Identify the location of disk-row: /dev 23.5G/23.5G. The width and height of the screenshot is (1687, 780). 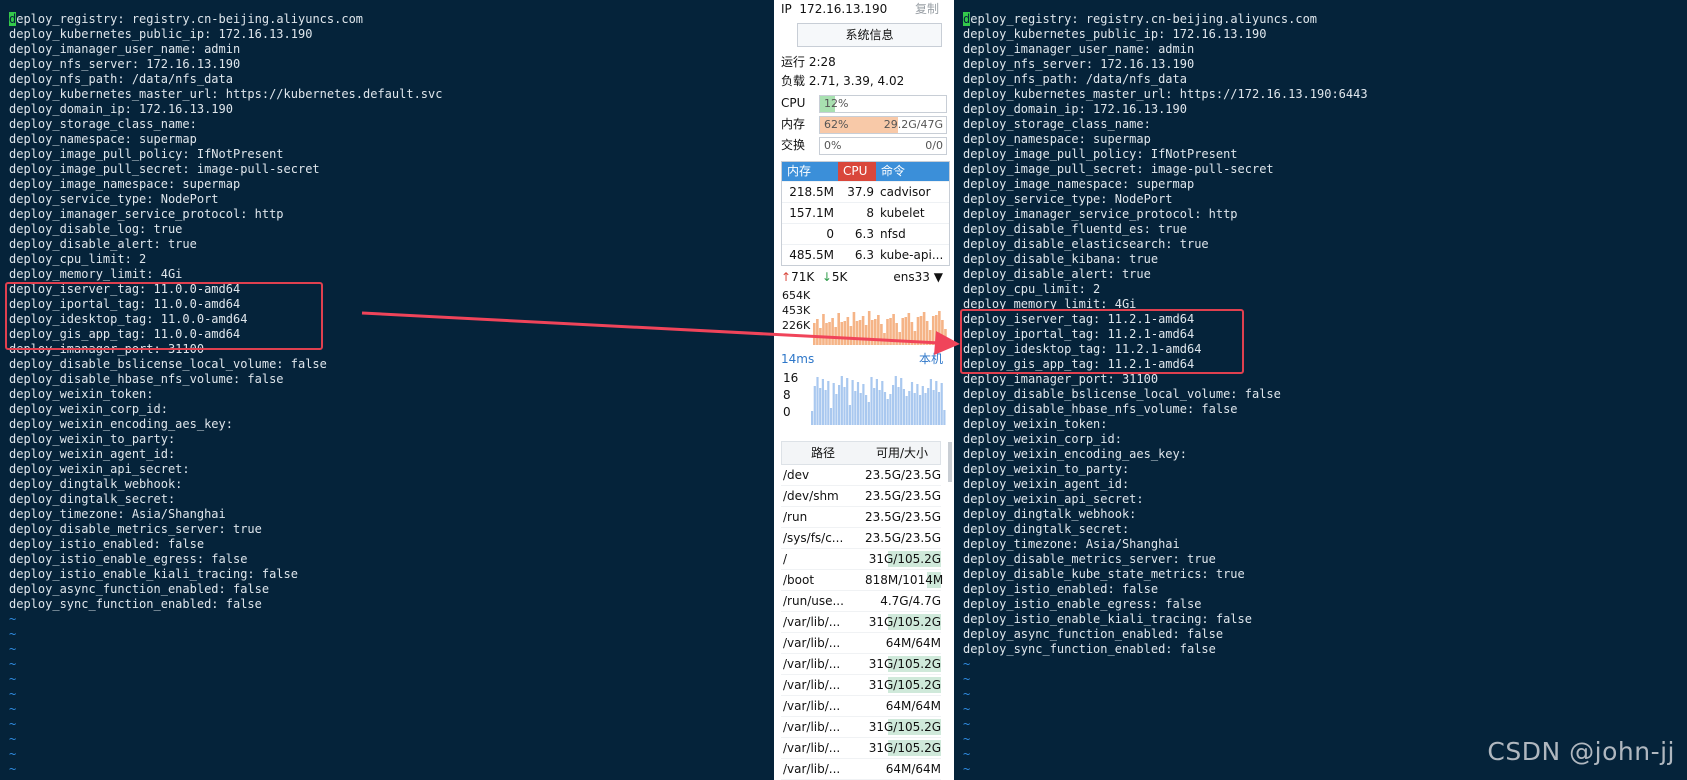
(861, 475).